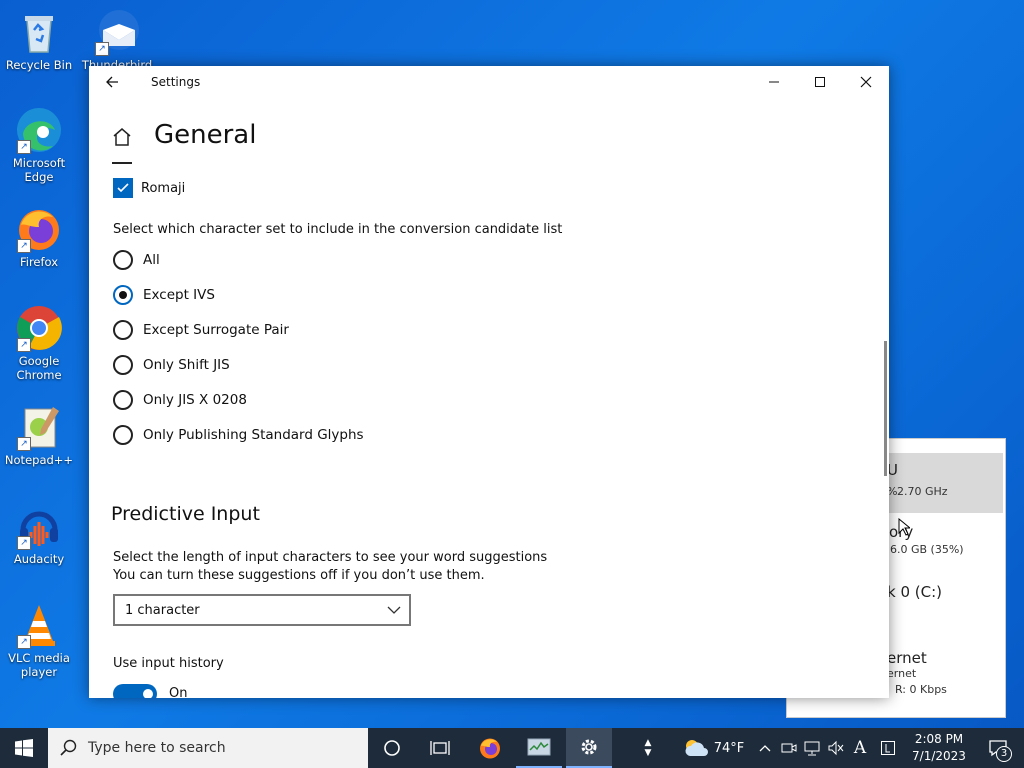 This screenshot has width=1024, height=768. I want to click on action-center-button: 3, so click(998, 748).